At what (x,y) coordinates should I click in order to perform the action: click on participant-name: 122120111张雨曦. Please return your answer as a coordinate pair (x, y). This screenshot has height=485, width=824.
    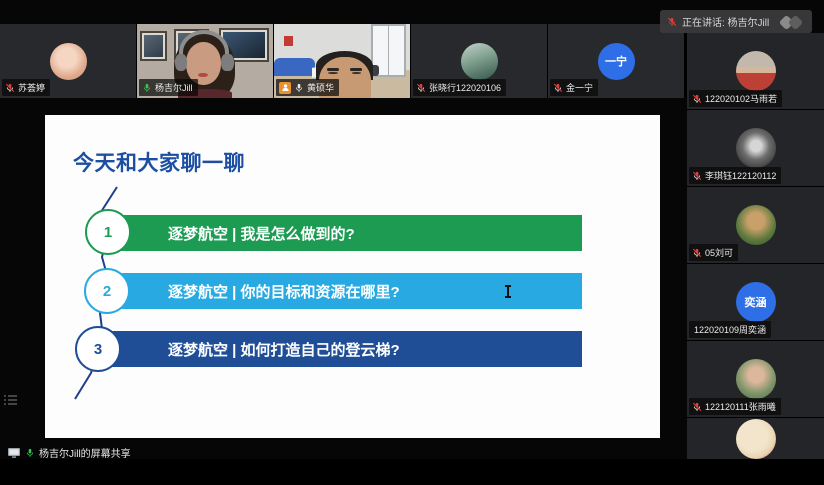
    Looking at the image, I should click on (740, 407).